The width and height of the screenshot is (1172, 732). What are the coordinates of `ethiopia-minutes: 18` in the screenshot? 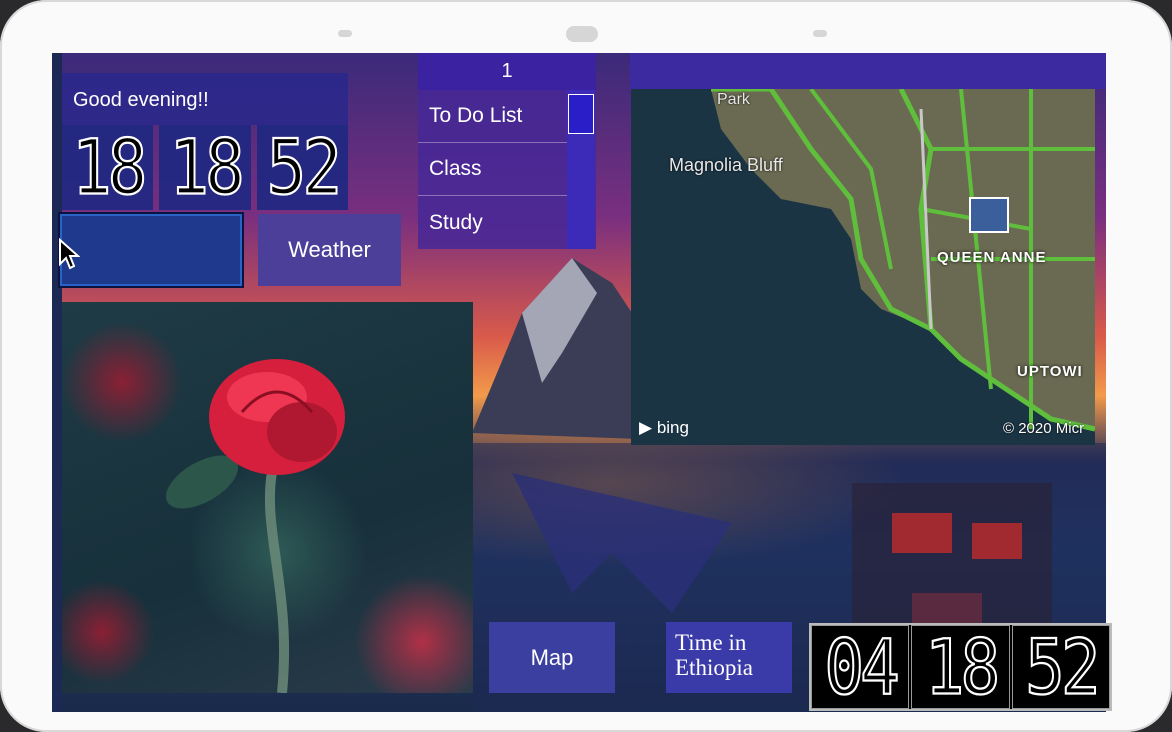 It's located at (960, 667).